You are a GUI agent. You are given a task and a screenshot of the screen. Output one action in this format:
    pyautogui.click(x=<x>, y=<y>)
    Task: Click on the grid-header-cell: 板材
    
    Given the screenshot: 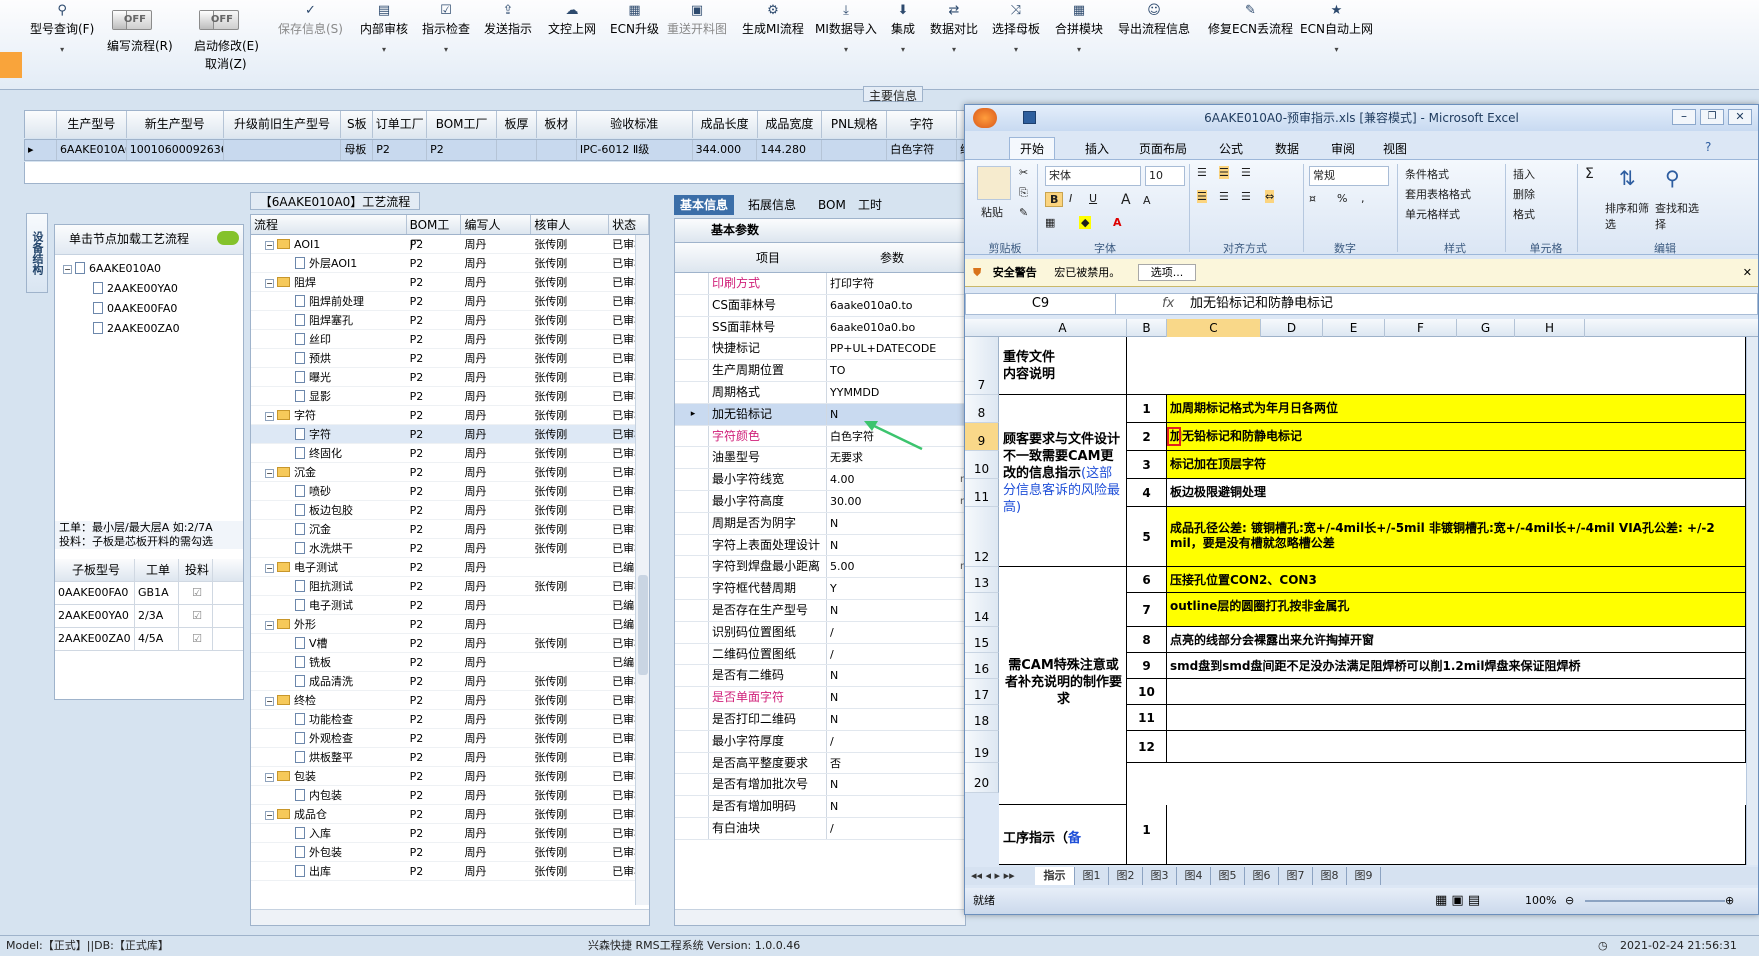 What is the action you would take?
    pyautogui.click(x=557, y=124)
    